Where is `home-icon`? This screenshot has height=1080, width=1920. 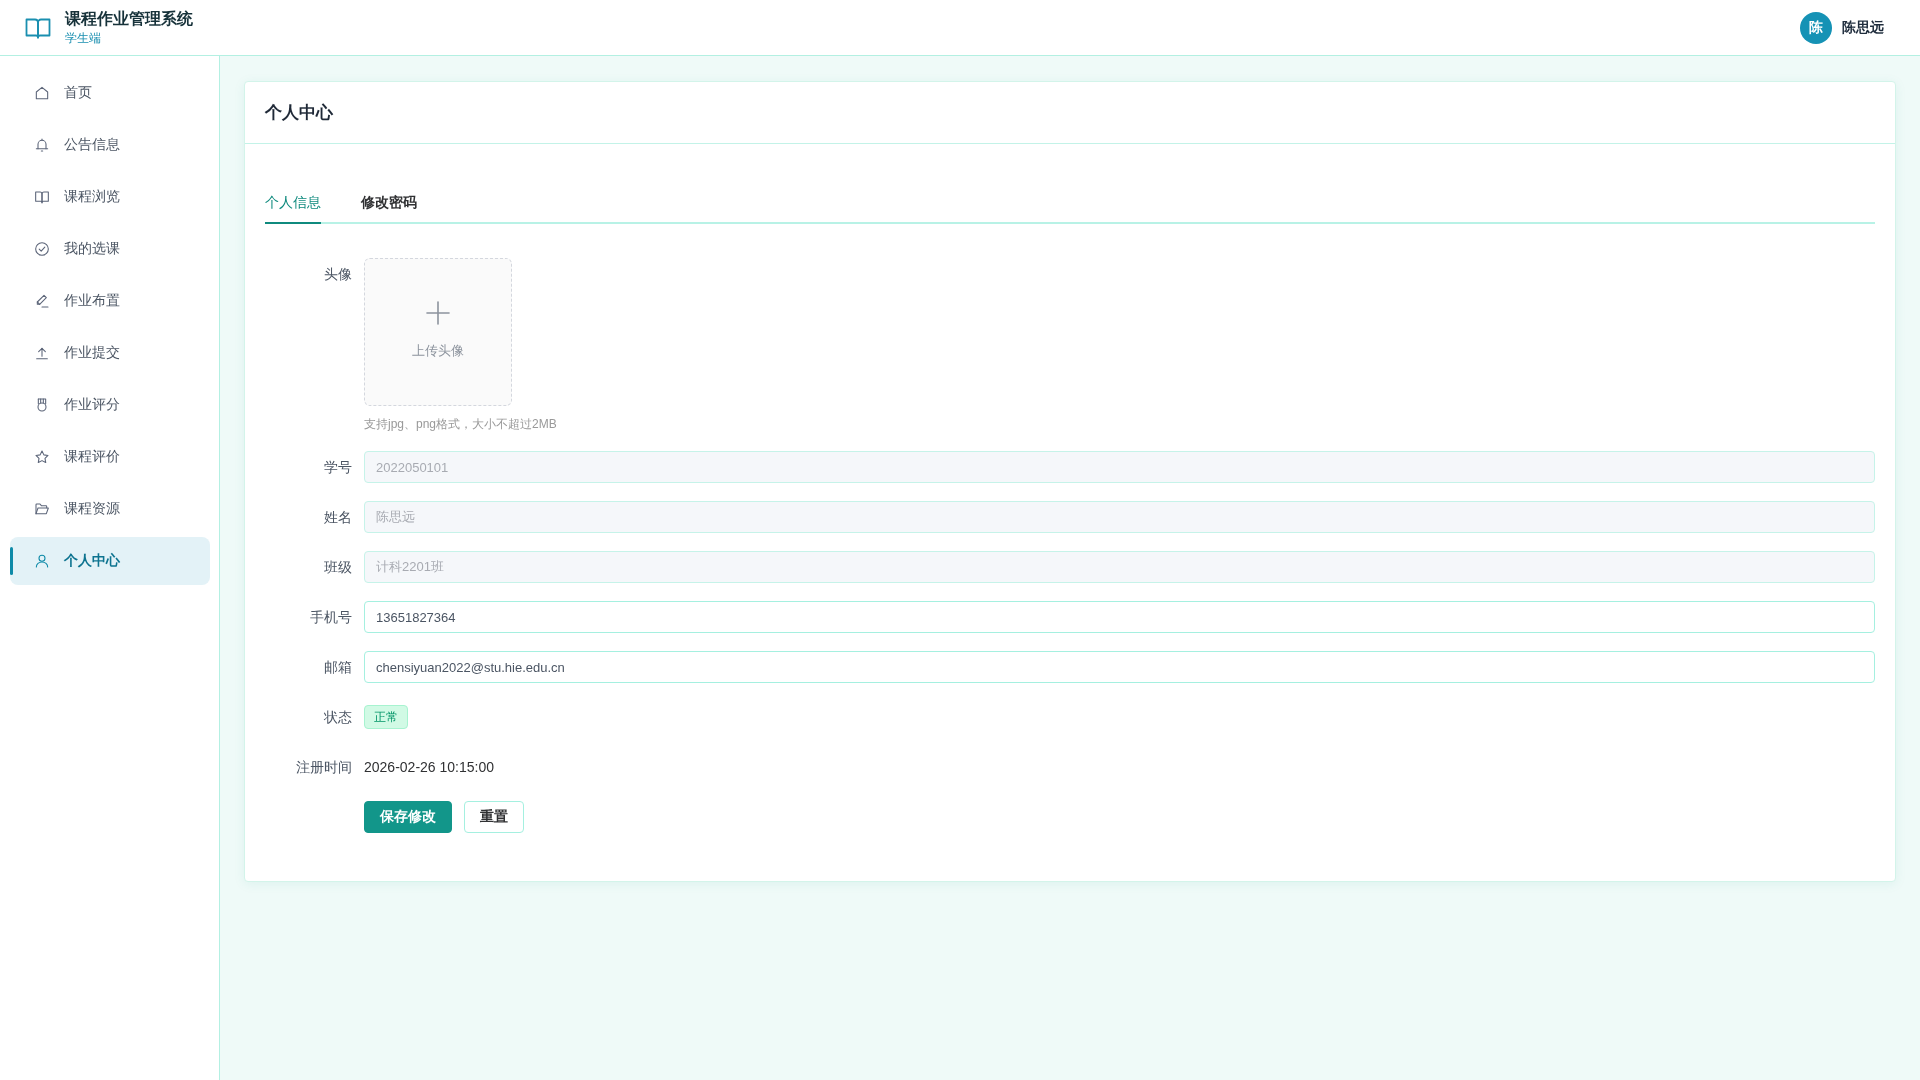
home-icon is located at coordinates (42, 93).